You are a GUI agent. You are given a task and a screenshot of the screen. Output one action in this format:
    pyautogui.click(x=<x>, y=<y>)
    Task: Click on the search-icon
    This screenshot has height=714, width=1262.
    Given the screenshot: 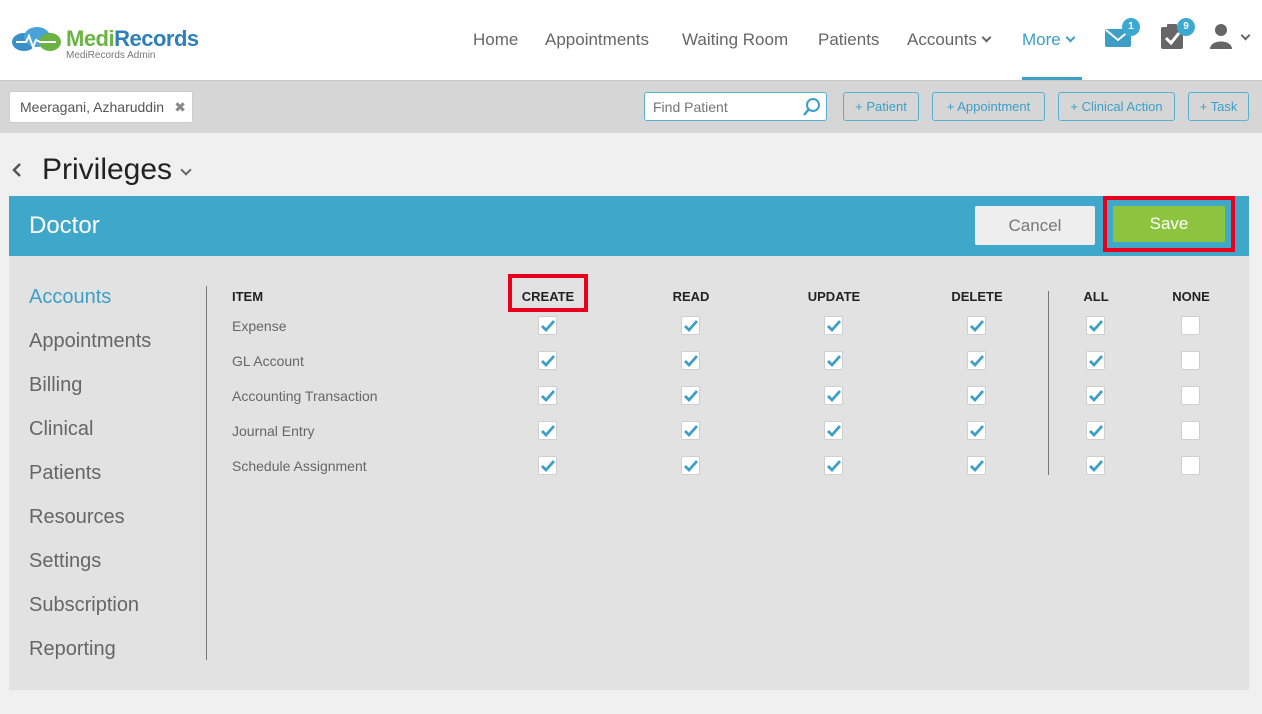 What is the action you would take?
    pyautogui.click(x=812, y=107)
    